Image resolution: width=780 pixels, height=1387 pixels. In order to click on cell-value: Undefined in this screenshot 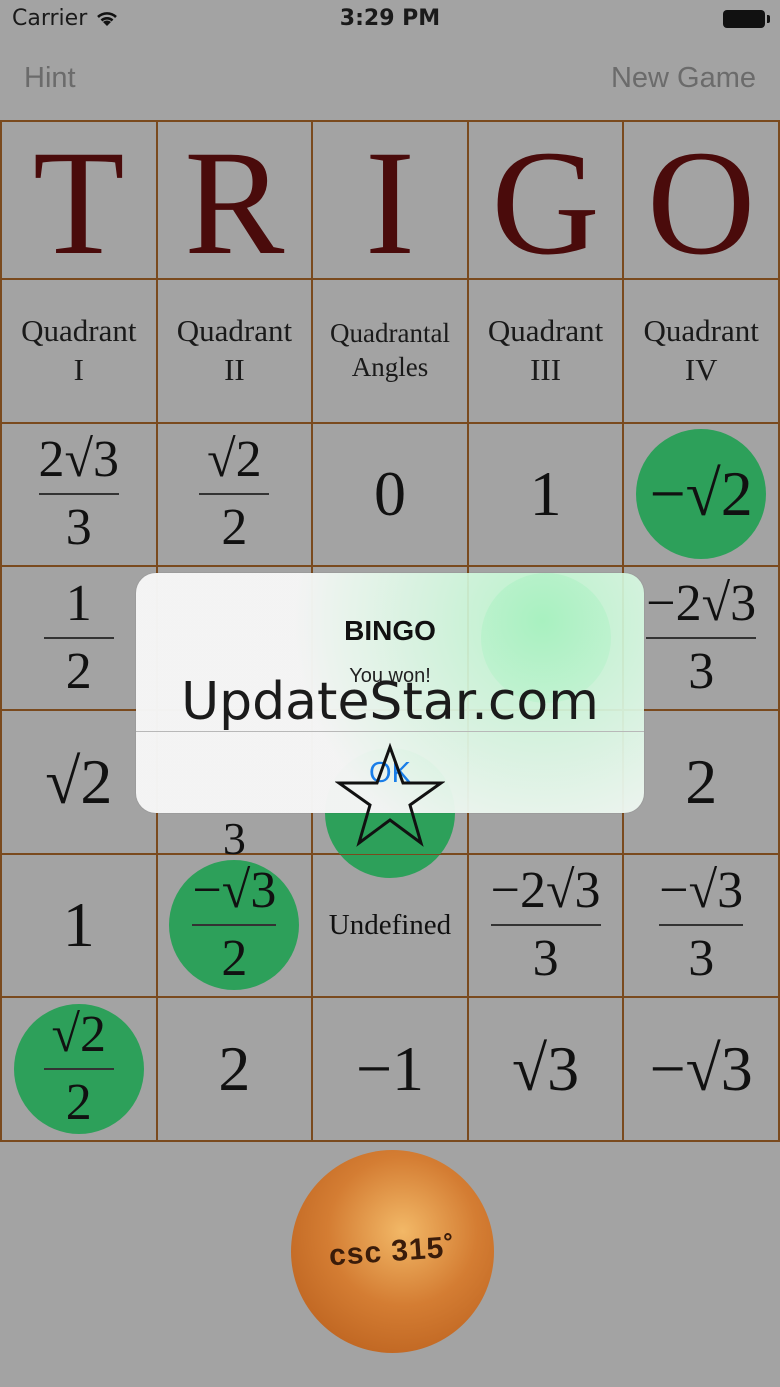, I will do `click(390, 924)`.